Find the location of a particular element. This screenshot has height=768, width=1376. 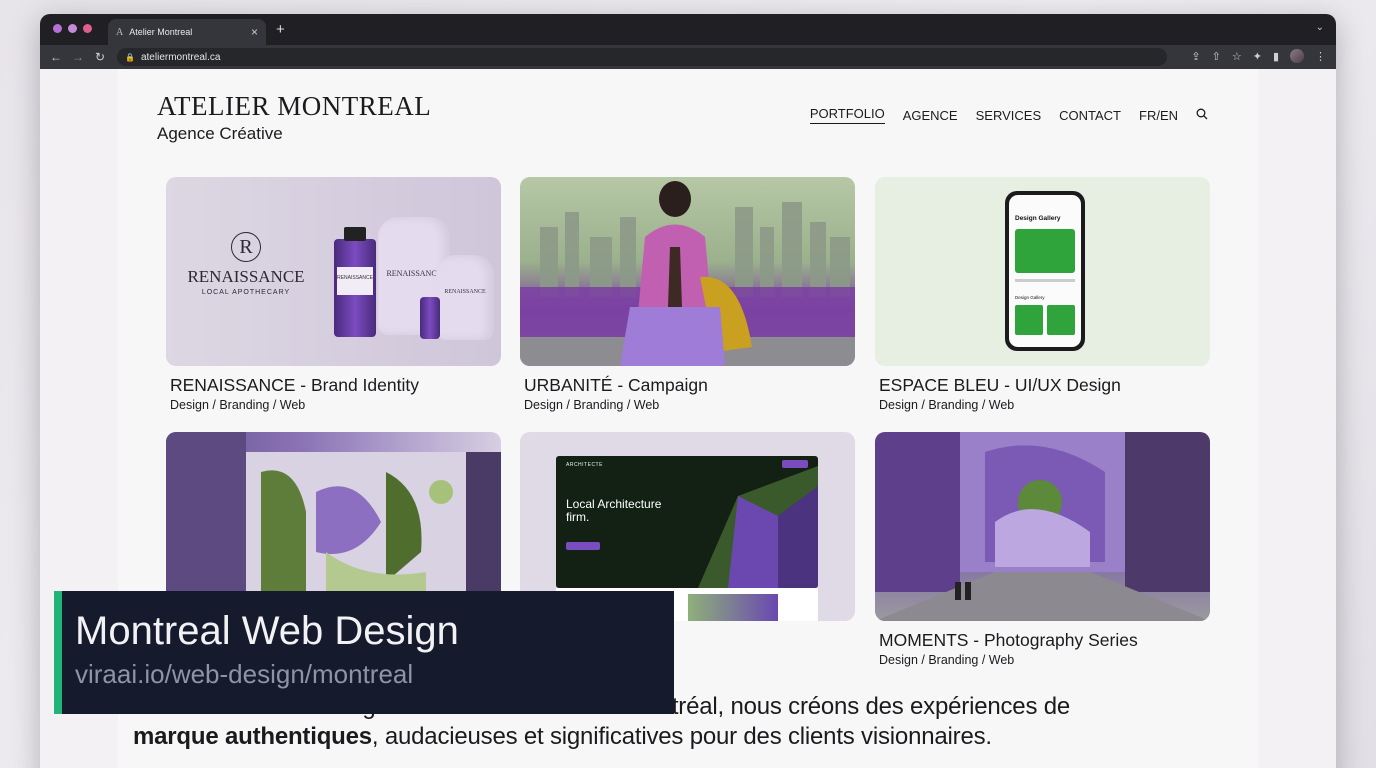

extensions-icon: ✦ is located at coordinates (1257, 56).